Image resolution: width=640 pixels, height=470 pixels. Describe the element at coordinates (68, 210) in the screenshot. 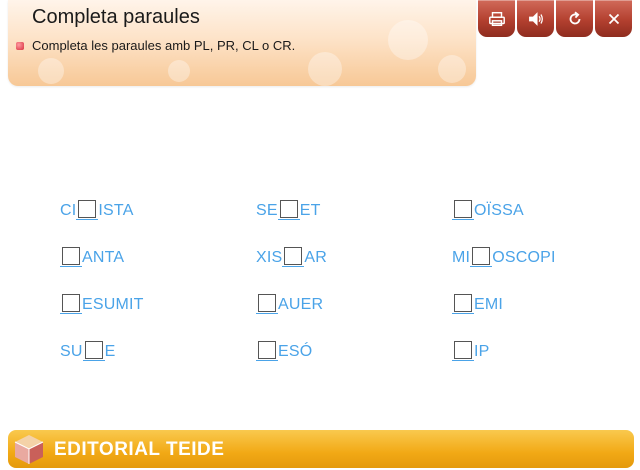

I see `word-prefix: CI` at that location.